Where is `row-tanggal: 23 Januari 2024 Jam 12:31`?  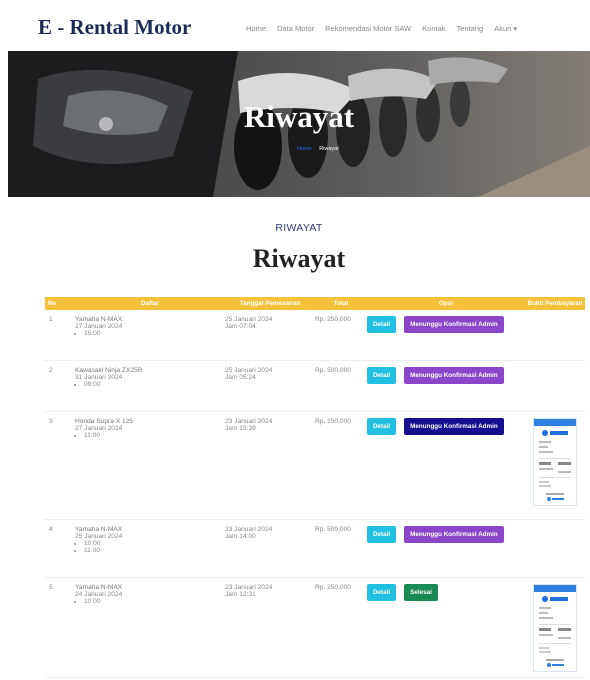 row-tanggal: 23 Januari 2024 Jam 12:31 is located at coordinates (270, 627).